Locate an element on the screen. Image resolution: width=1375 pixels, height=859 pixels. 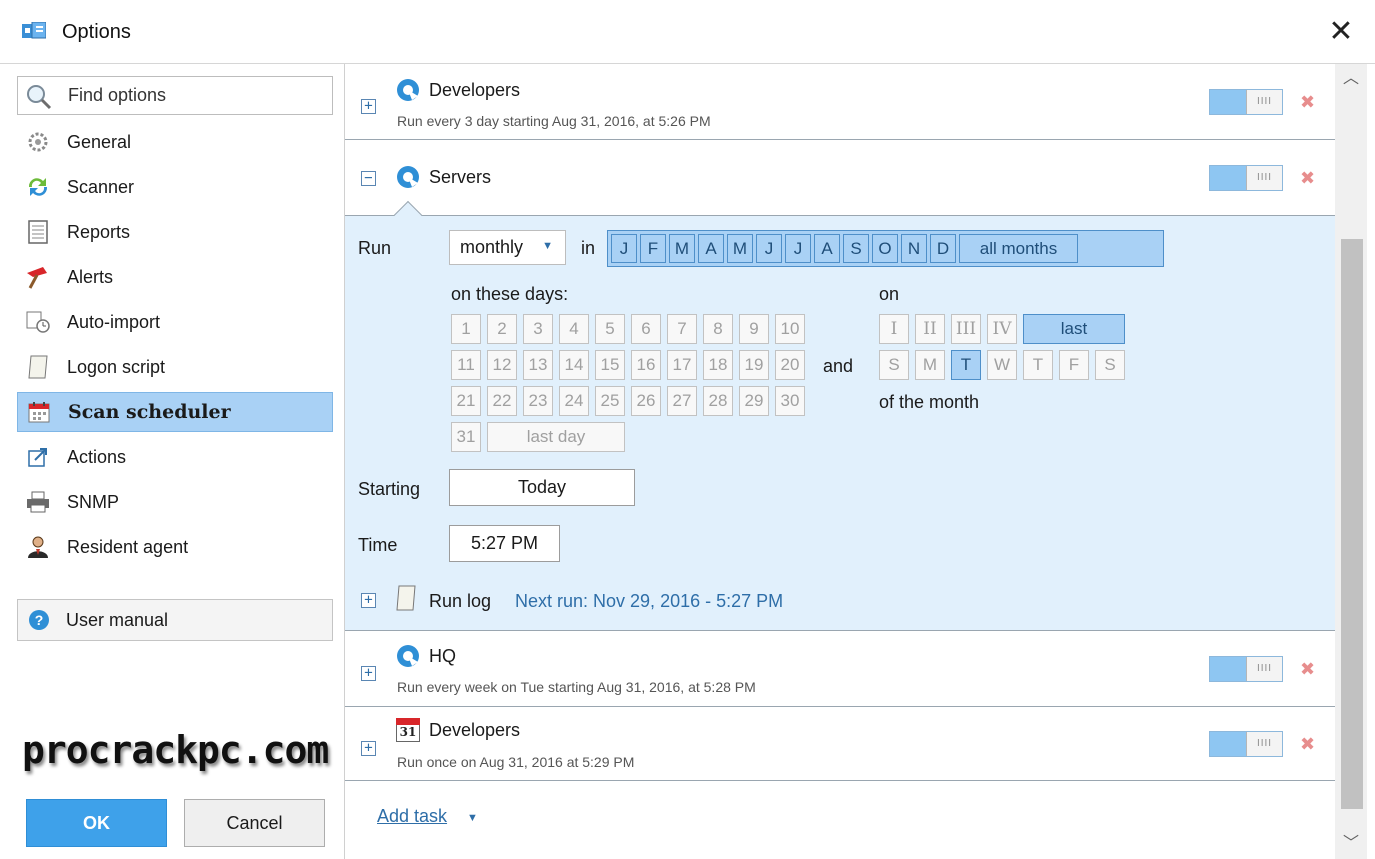
day-toggle: 30 is located at coordinates (790, 401).